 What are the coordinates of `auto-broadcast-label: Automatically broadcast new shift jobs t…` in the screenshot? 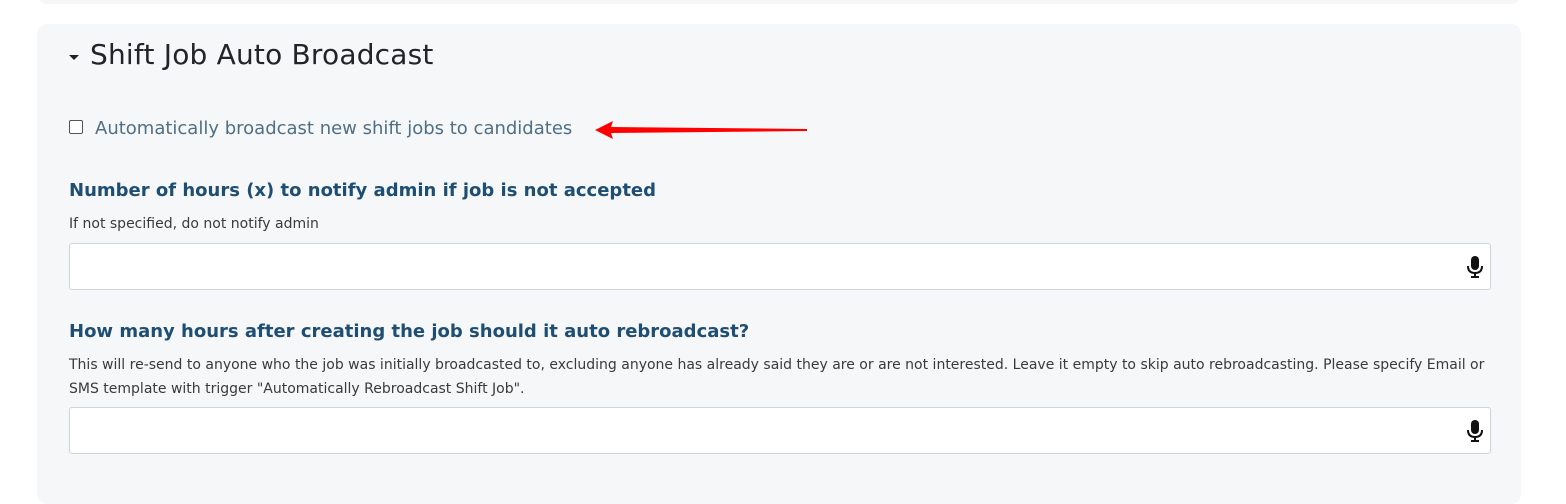 It's located at (333, 128).